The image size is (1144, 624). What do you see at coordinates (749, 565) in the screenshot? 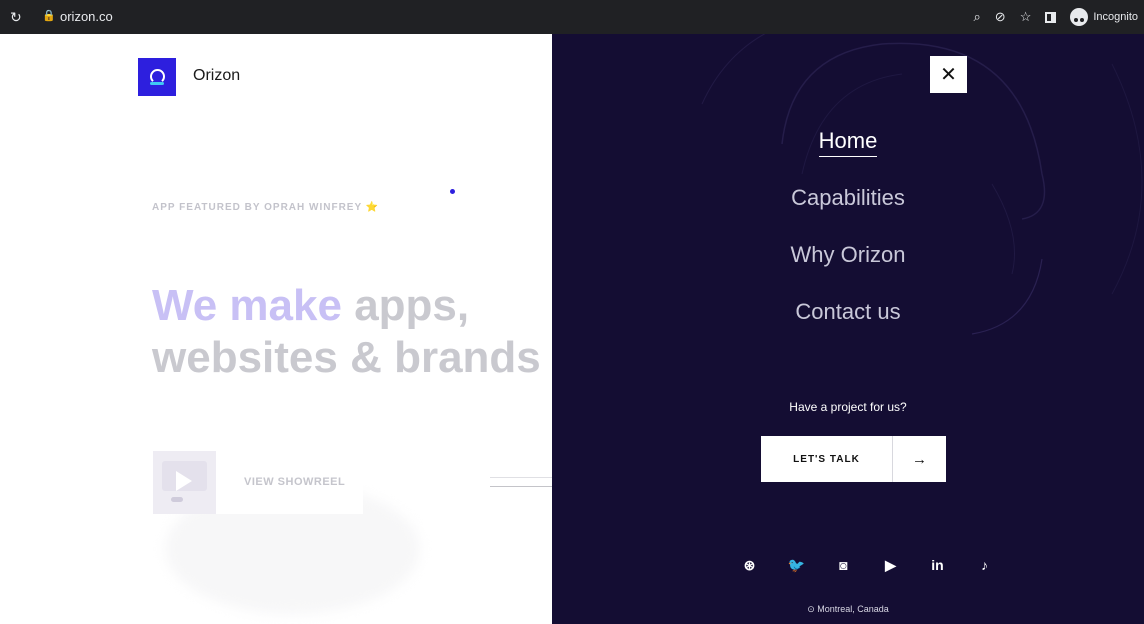
I see `dribbble-icon: ⊛` at bounding box center [749, 565].